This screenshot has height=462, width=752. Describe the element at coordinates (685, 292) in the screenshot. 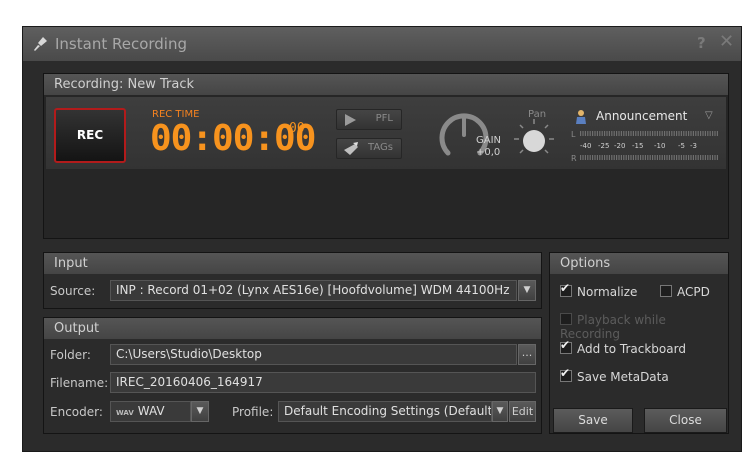

I see `acpd-checkbox: ACPD` at that location.